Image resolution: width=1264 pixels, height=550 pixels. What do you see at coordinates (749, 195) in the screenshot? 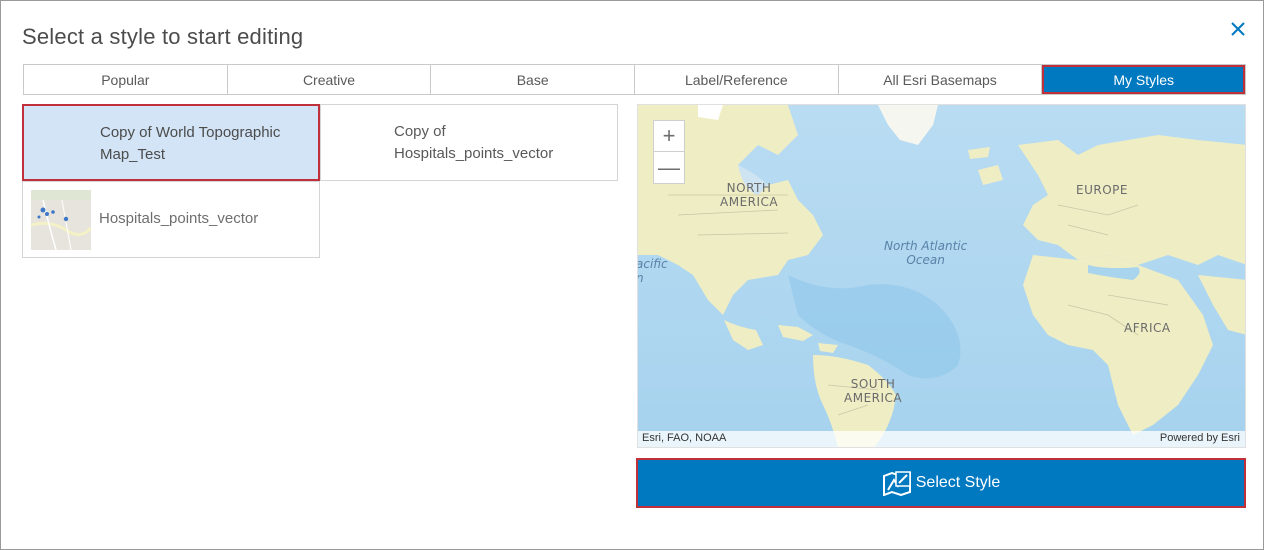
I see `map-label-north-america: NORTH AMERICA` at bounding box center [749, 195].